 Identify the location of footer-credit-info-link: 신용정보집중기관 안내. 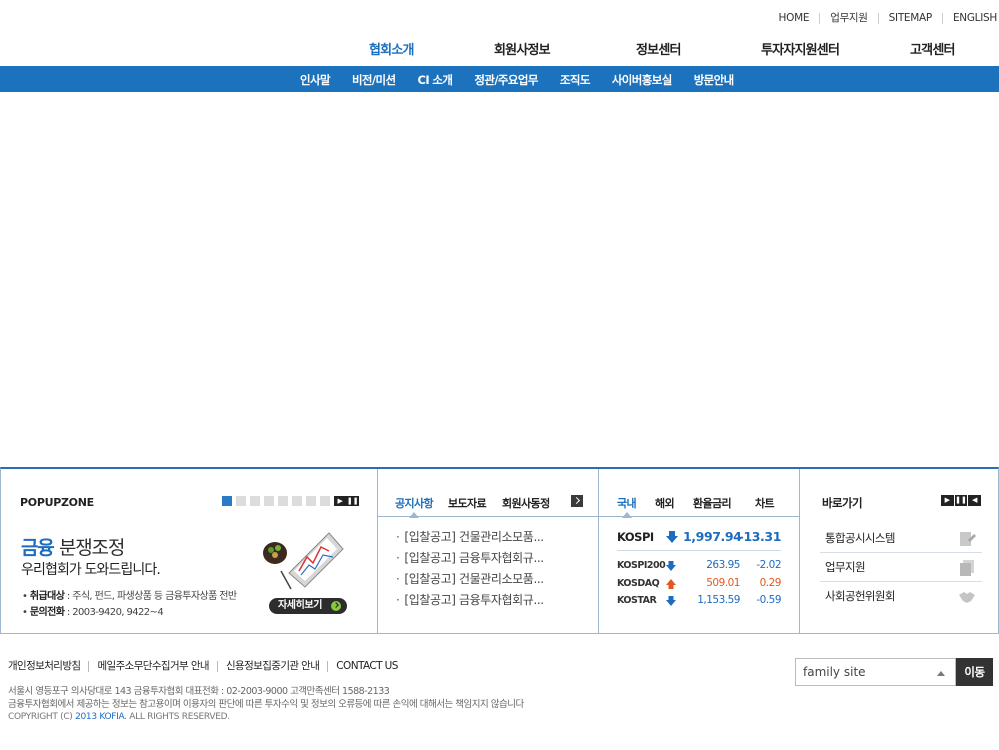
(271, 666).